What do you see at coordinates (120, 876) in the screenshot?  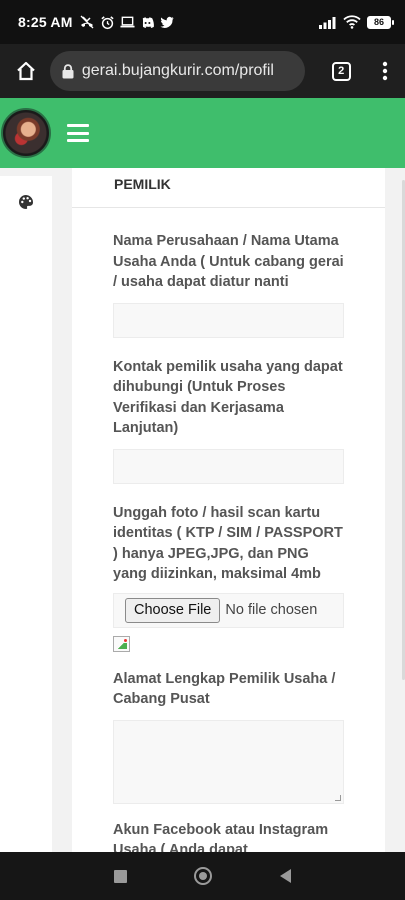 I see `recents-button` at bounding box center [120, 876].